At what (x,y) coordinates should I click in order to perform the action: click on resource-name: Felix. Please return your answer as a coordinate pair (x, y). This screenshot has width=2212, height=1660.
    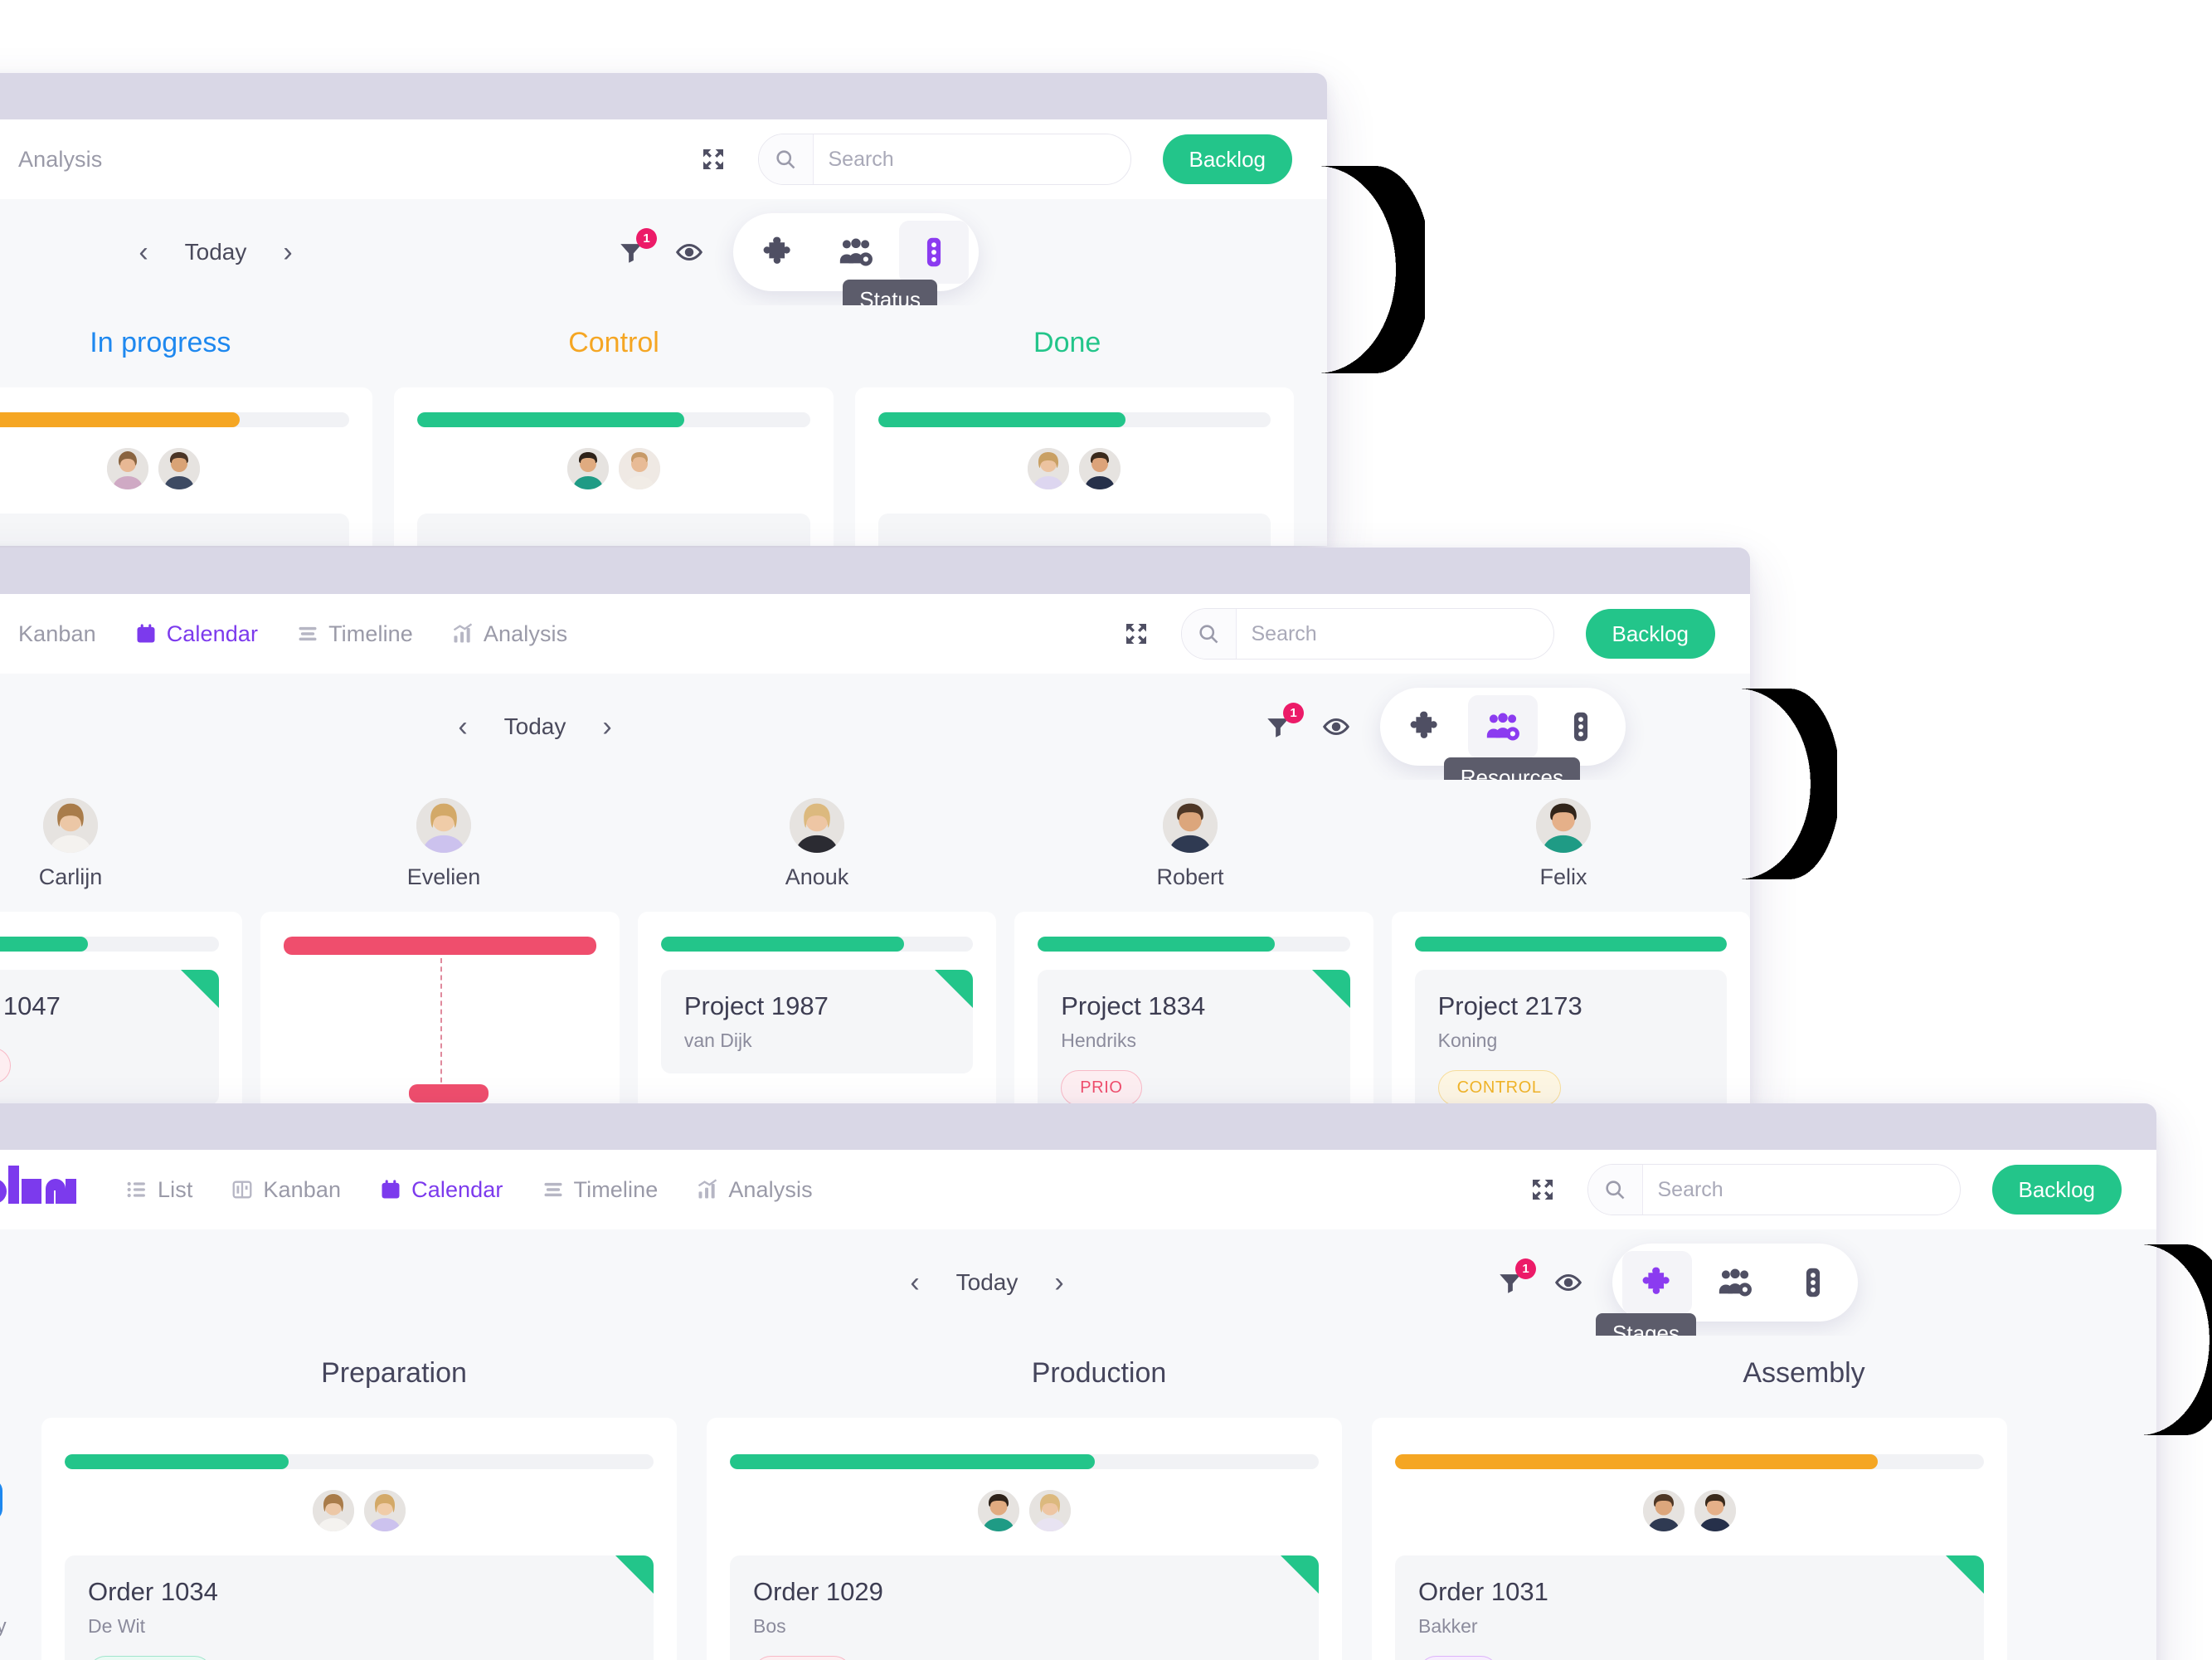
    Looking at the image, I should click on (1563, 876).